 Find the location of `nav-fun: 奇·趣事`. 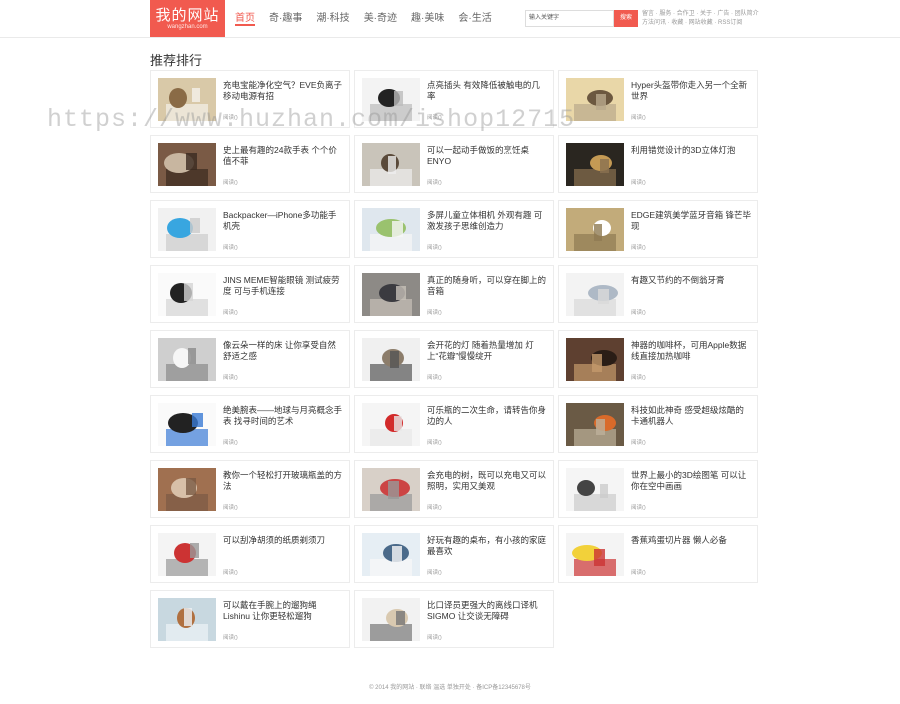

nav-fun: 奇·趣事 is located at coordinates (285, 18).